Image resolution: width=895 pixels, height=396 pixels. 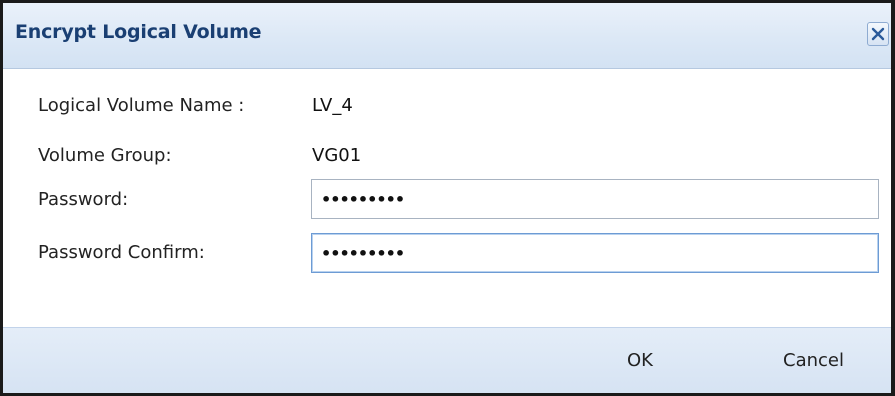 I want to click on lv-name-value: LV_4, so click(x=332, y=105).